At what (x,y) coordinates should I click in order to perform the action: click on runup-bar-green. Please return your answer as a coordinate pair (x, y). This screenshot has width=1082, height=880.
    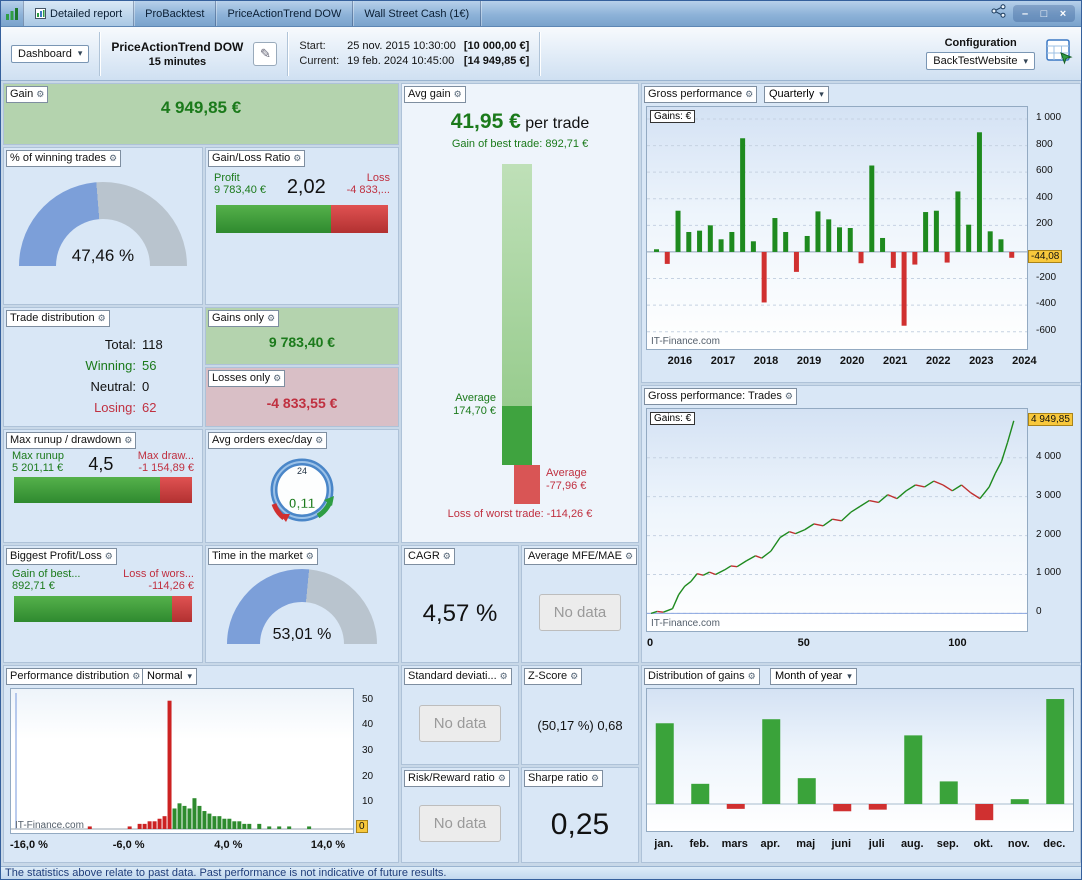
    Looking at the image, I should click on (87, 490).